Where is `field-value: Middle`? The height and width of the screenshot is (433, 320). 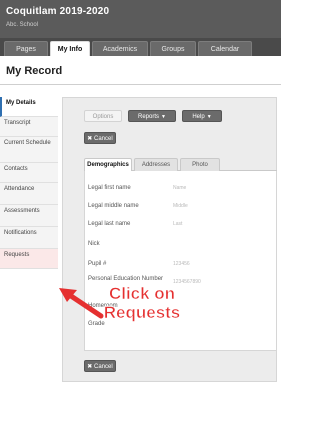
field-value: Middle is located at coordinates (180, 206).